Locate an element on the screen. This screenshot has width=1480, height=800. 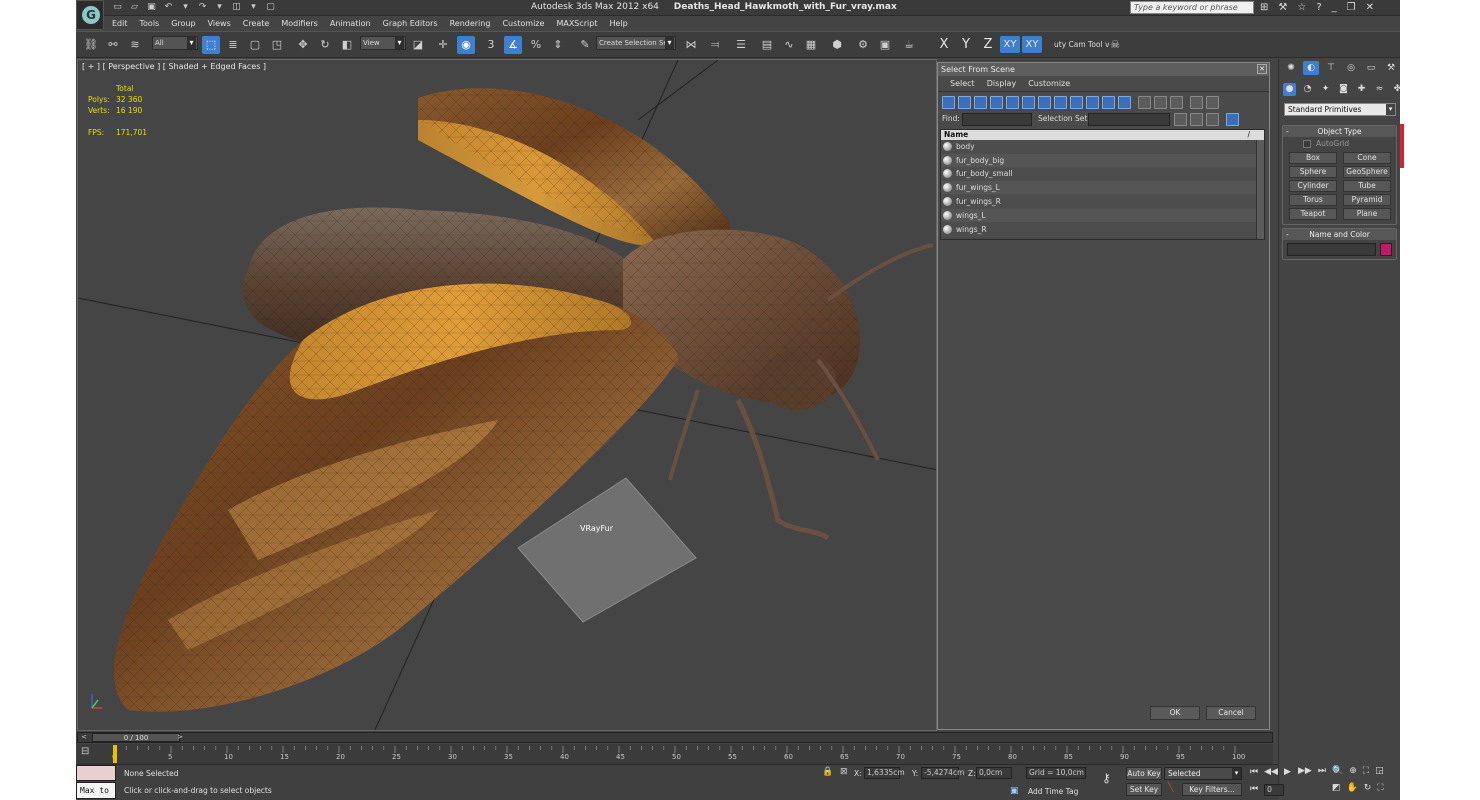
hold-icon: ◫ is located at coordinates (236, 7).